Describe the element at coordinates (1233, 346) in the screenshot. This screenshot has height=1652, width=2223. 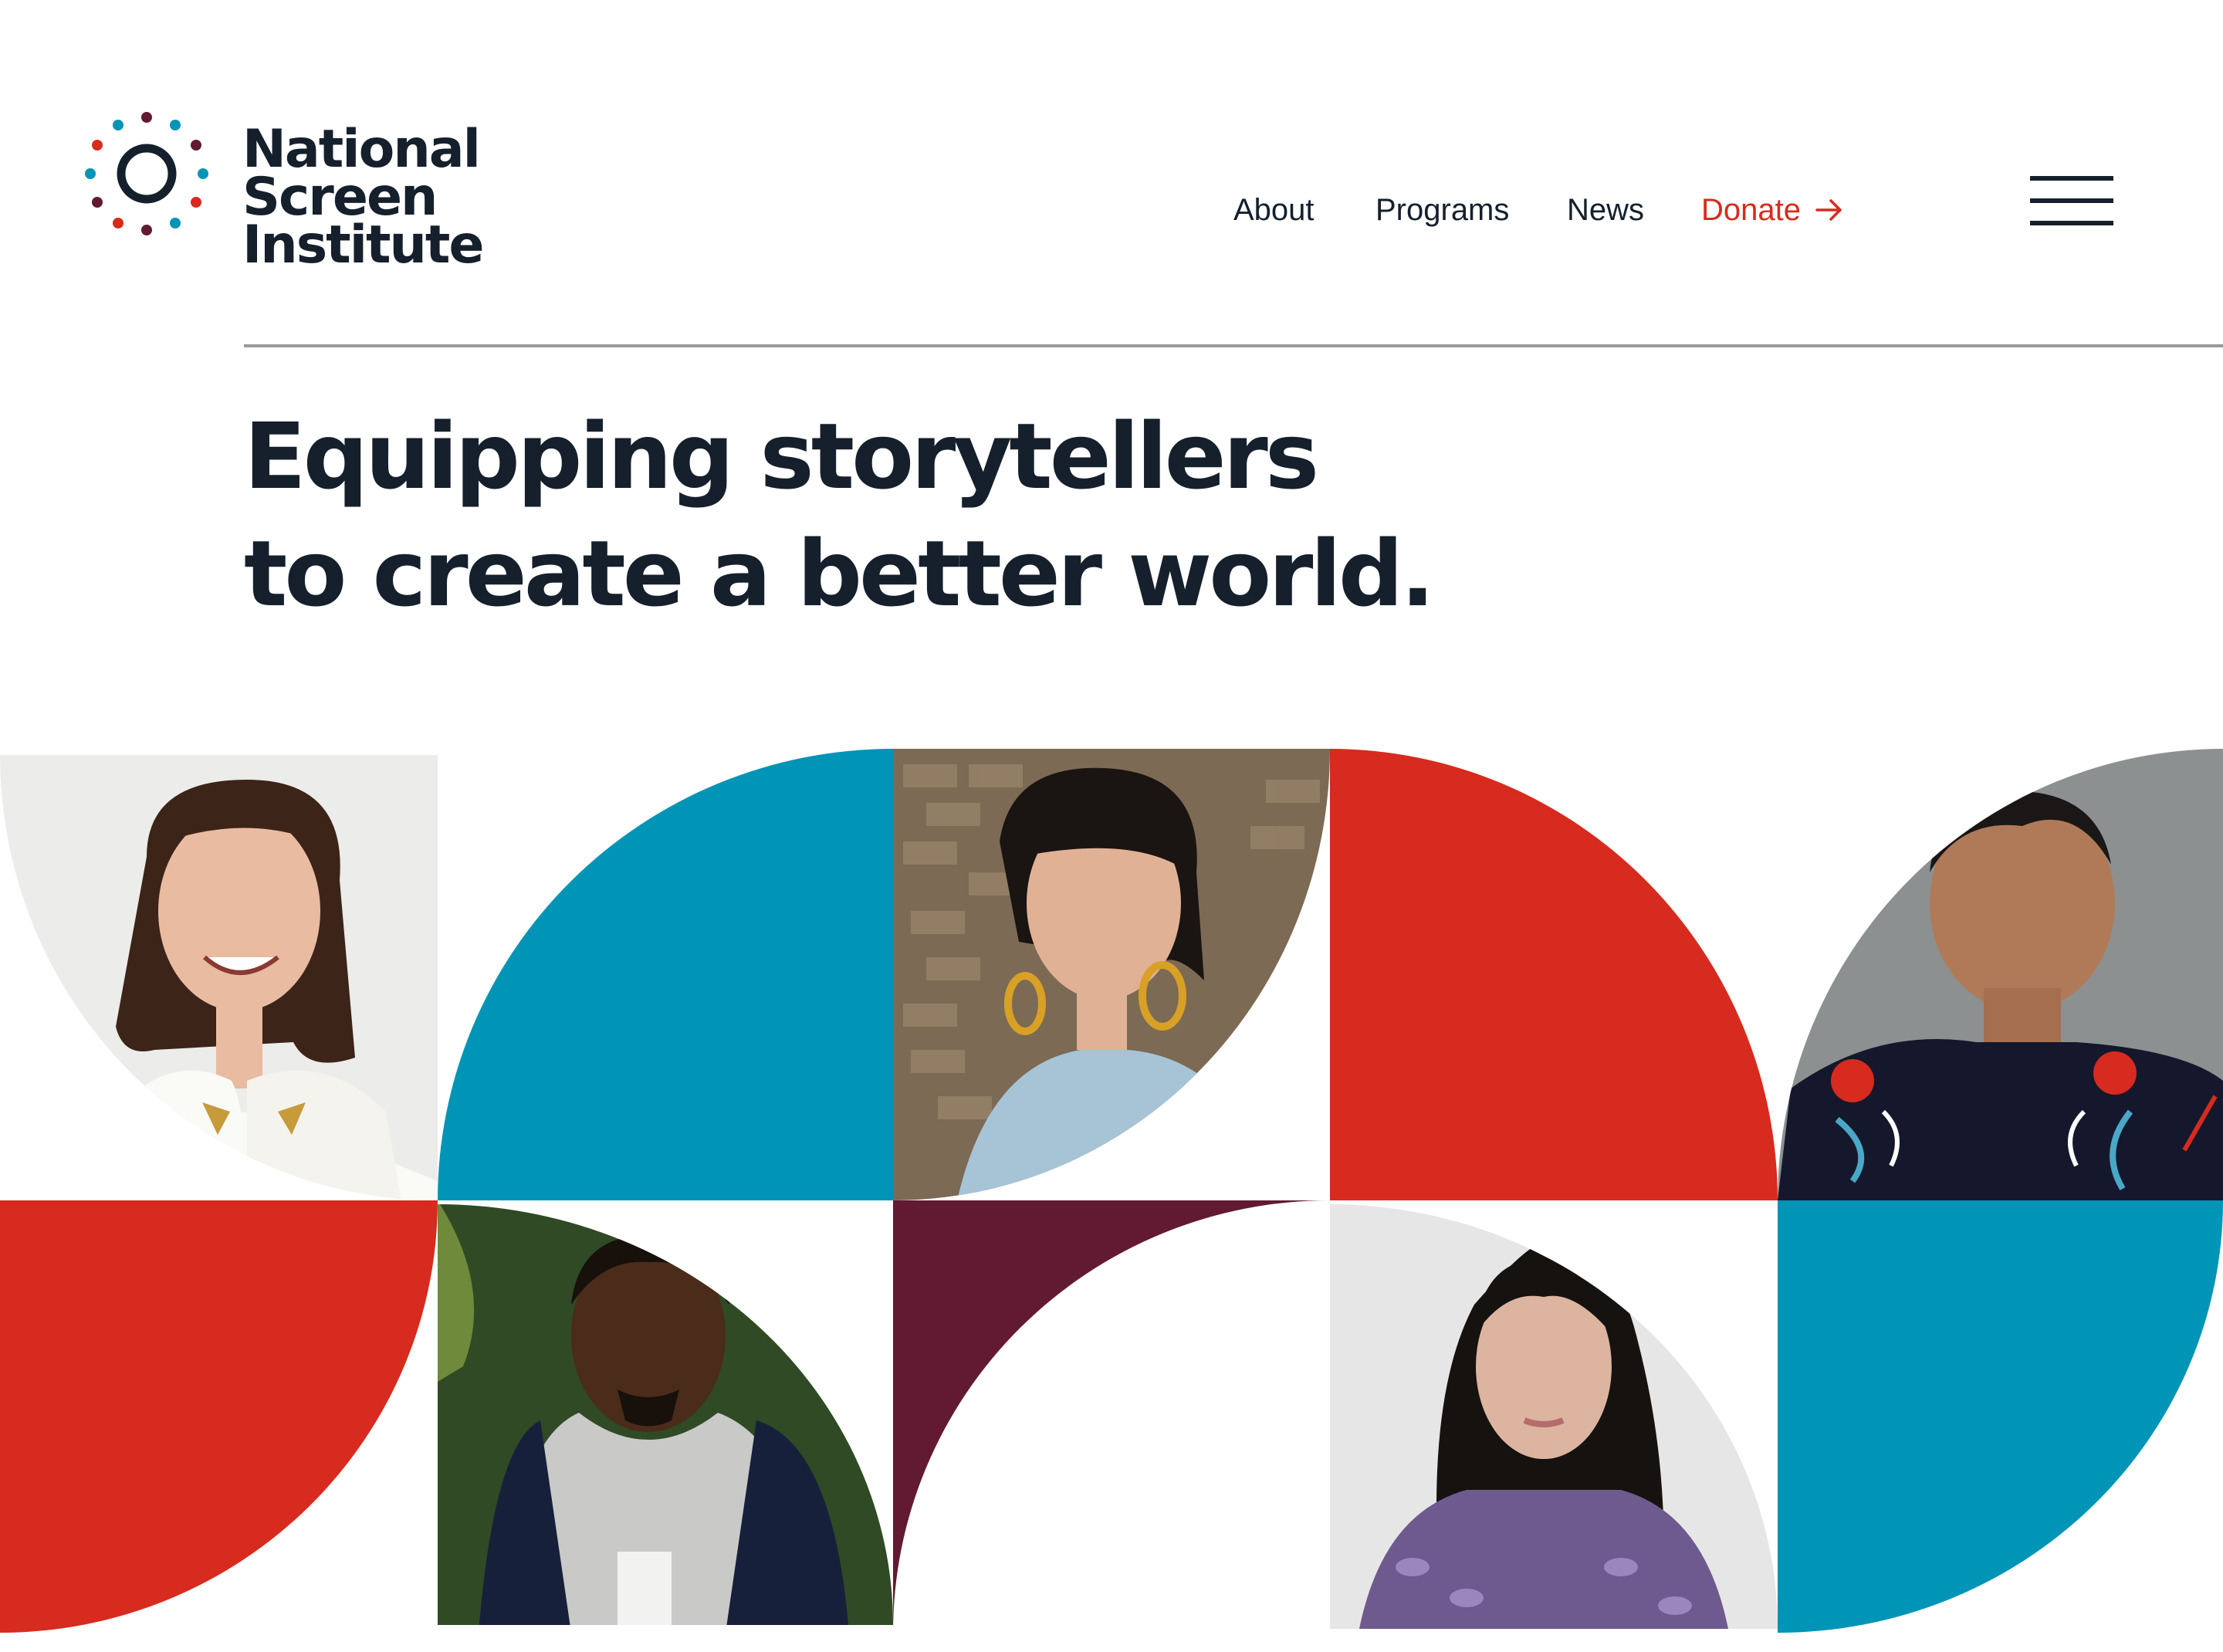
I see `header-divider` at that location.